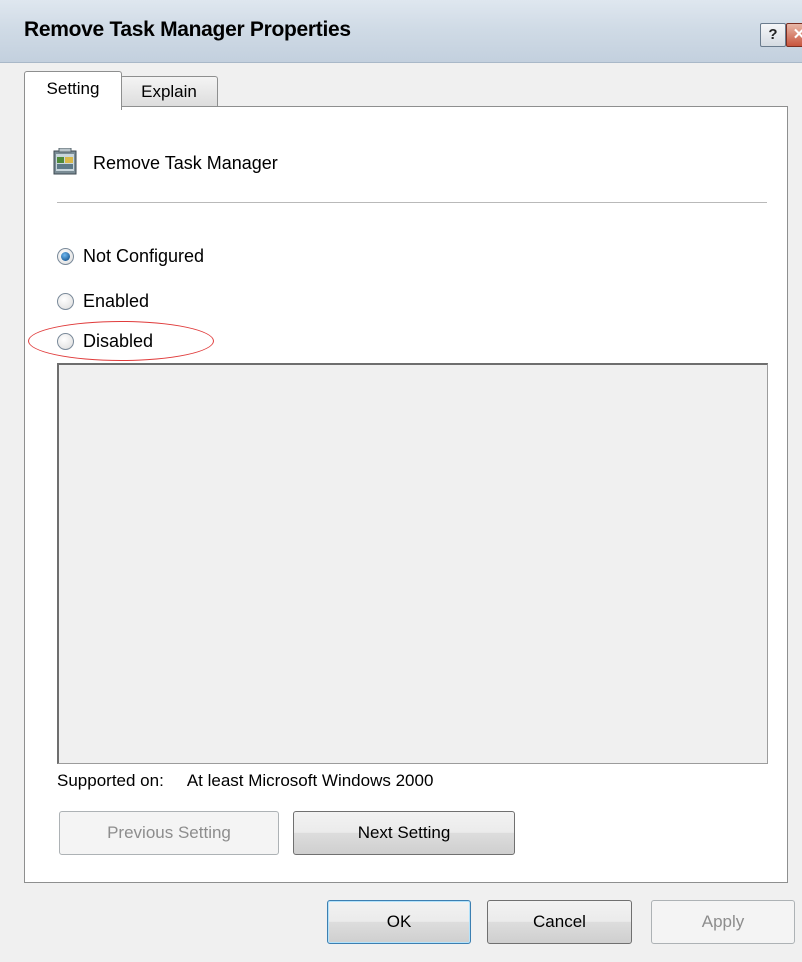 This screenshot has width=802, height=962. What do you see at coordinates (121, 341) in the screenshot?
I see `highlight-ellipse` at bounding box center [121, 341].